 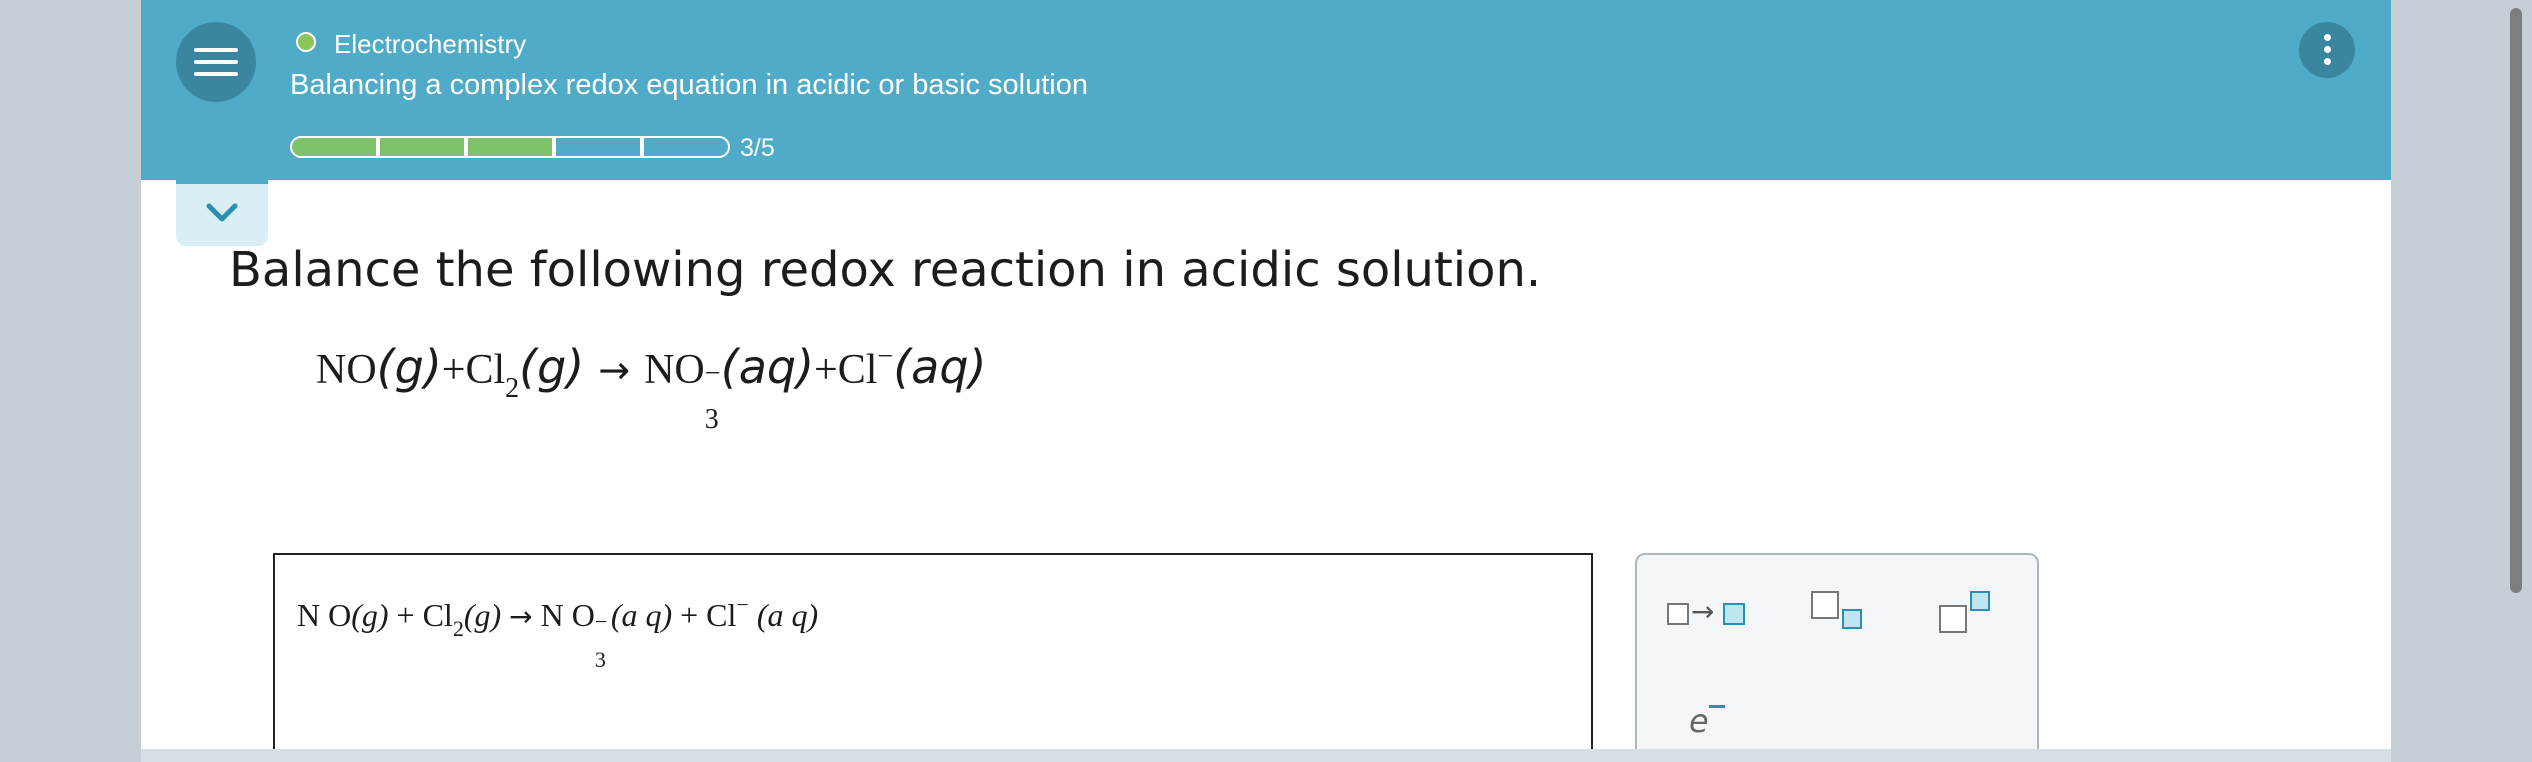 What do you see at coordinates (757, 148) in the screenshot?
I see `progress-label: 3/5` at bounding box center [757, 148].